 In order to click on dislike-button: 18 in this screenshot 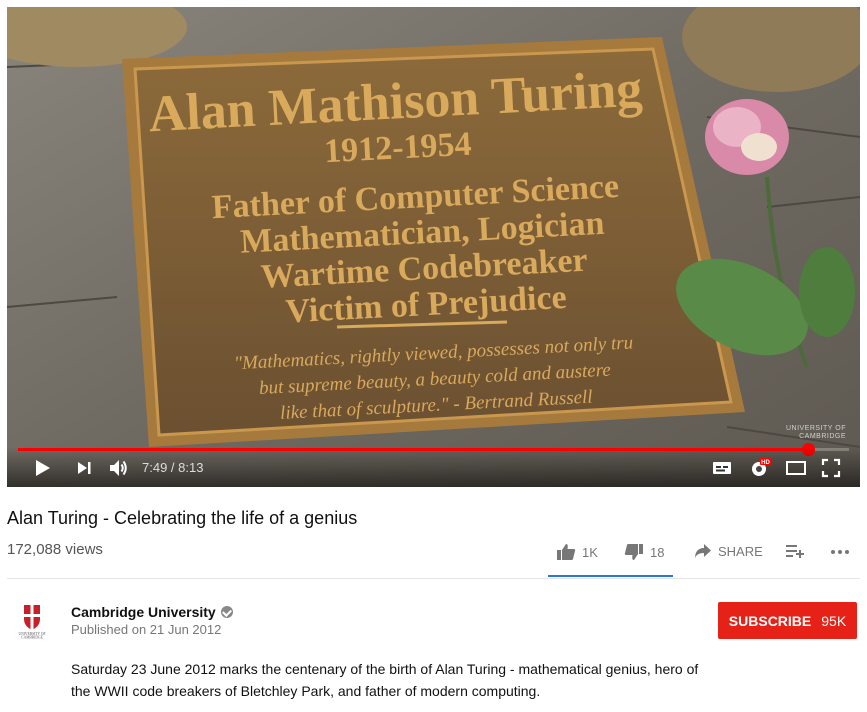, I will do `click(644, 552)`.